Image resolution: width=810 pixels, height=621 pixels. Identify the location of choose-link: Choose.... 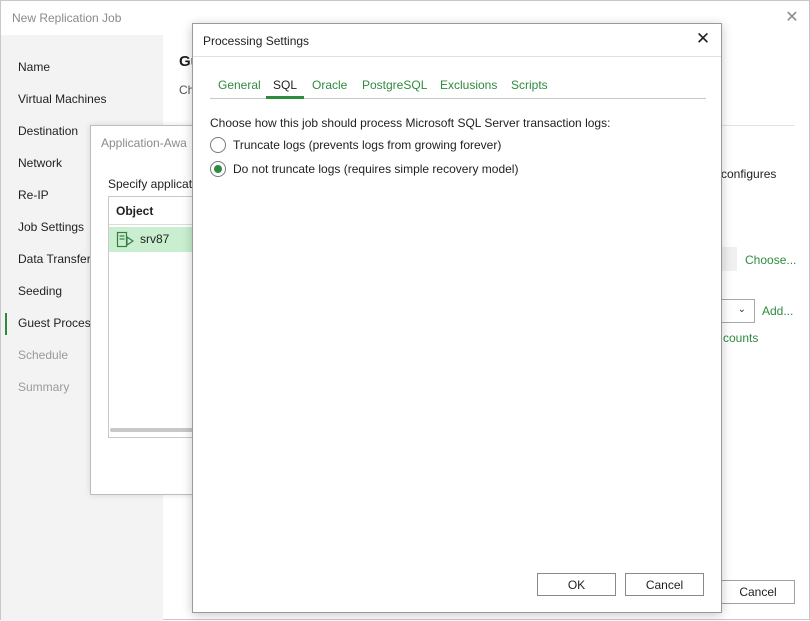
(770, 260).